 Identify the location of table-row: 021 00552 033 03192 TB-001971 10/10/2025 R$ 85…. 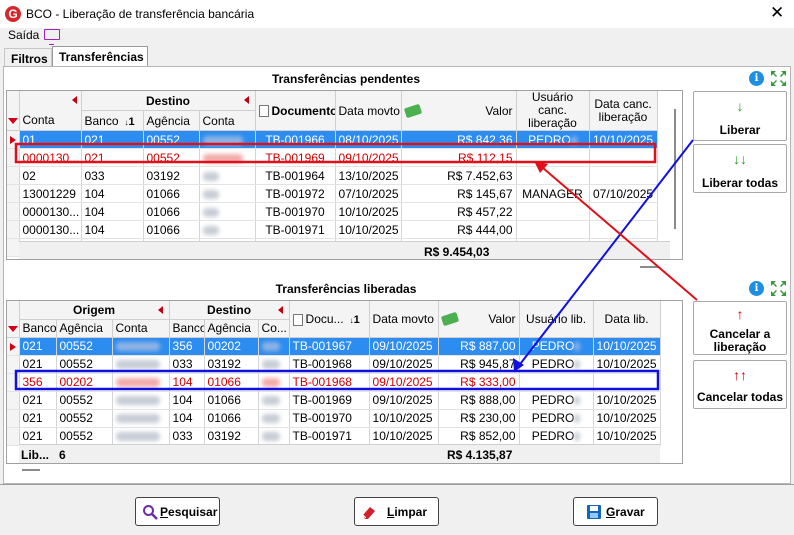
(334, 436).